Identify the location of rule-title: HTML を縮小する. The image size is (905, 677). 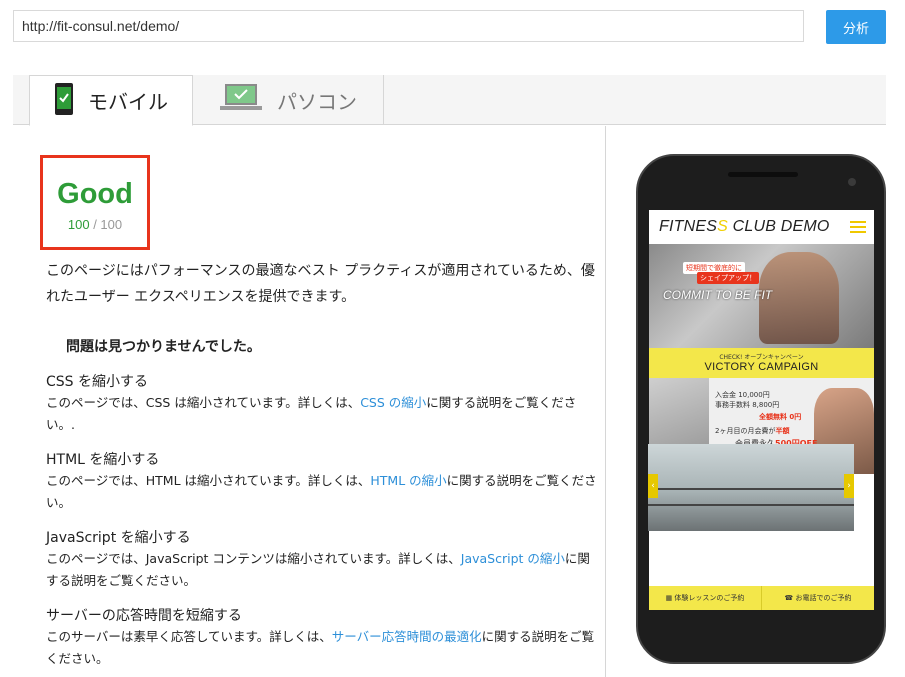
(103, 460).